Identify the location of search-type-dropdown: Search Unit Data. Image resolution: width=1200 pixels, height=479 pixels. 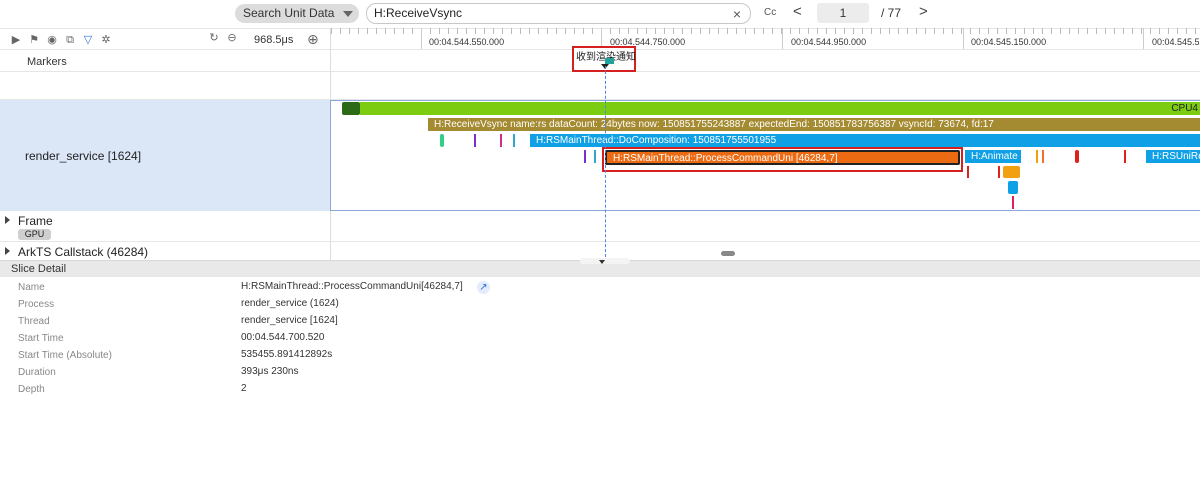
(297, 13).